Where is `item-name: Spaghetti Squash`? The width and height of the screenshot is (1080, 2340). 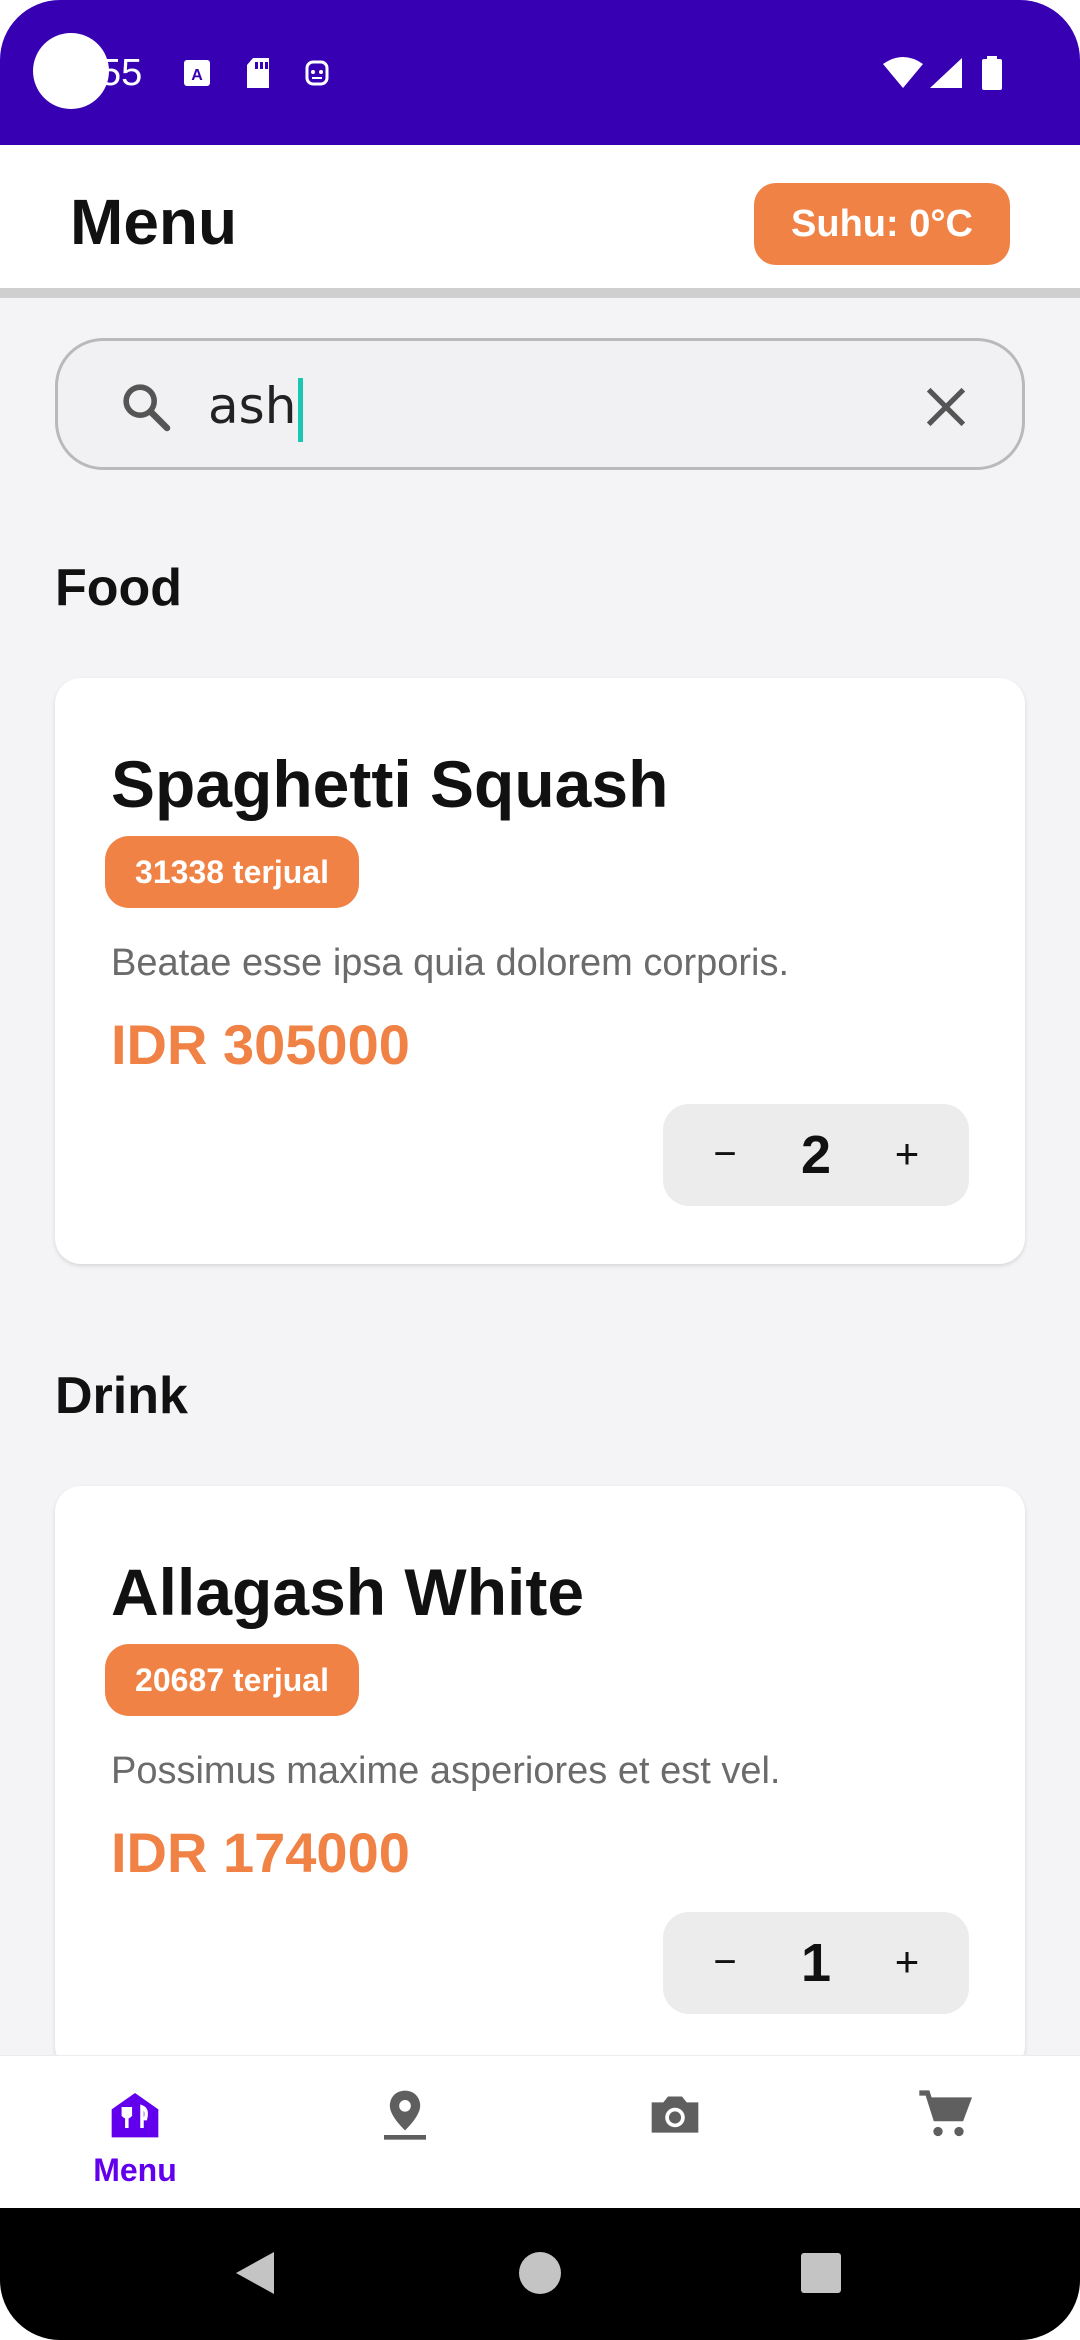 item-name: Spaghetti Squash is located at coordinates (390, 784).